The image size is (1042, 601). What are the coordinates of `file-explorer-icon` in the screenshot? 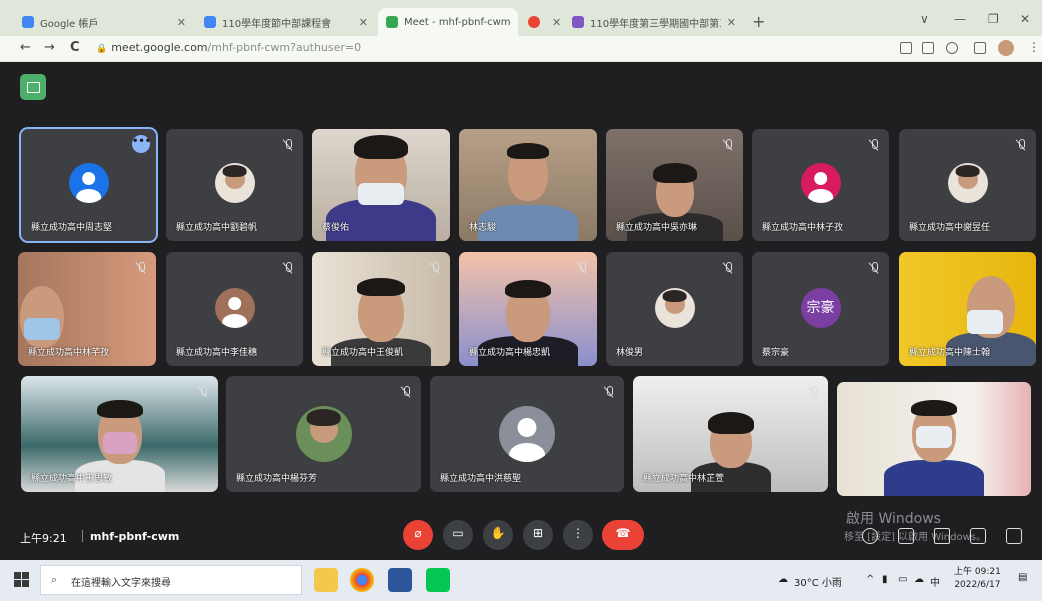 It's located at (326, 580).